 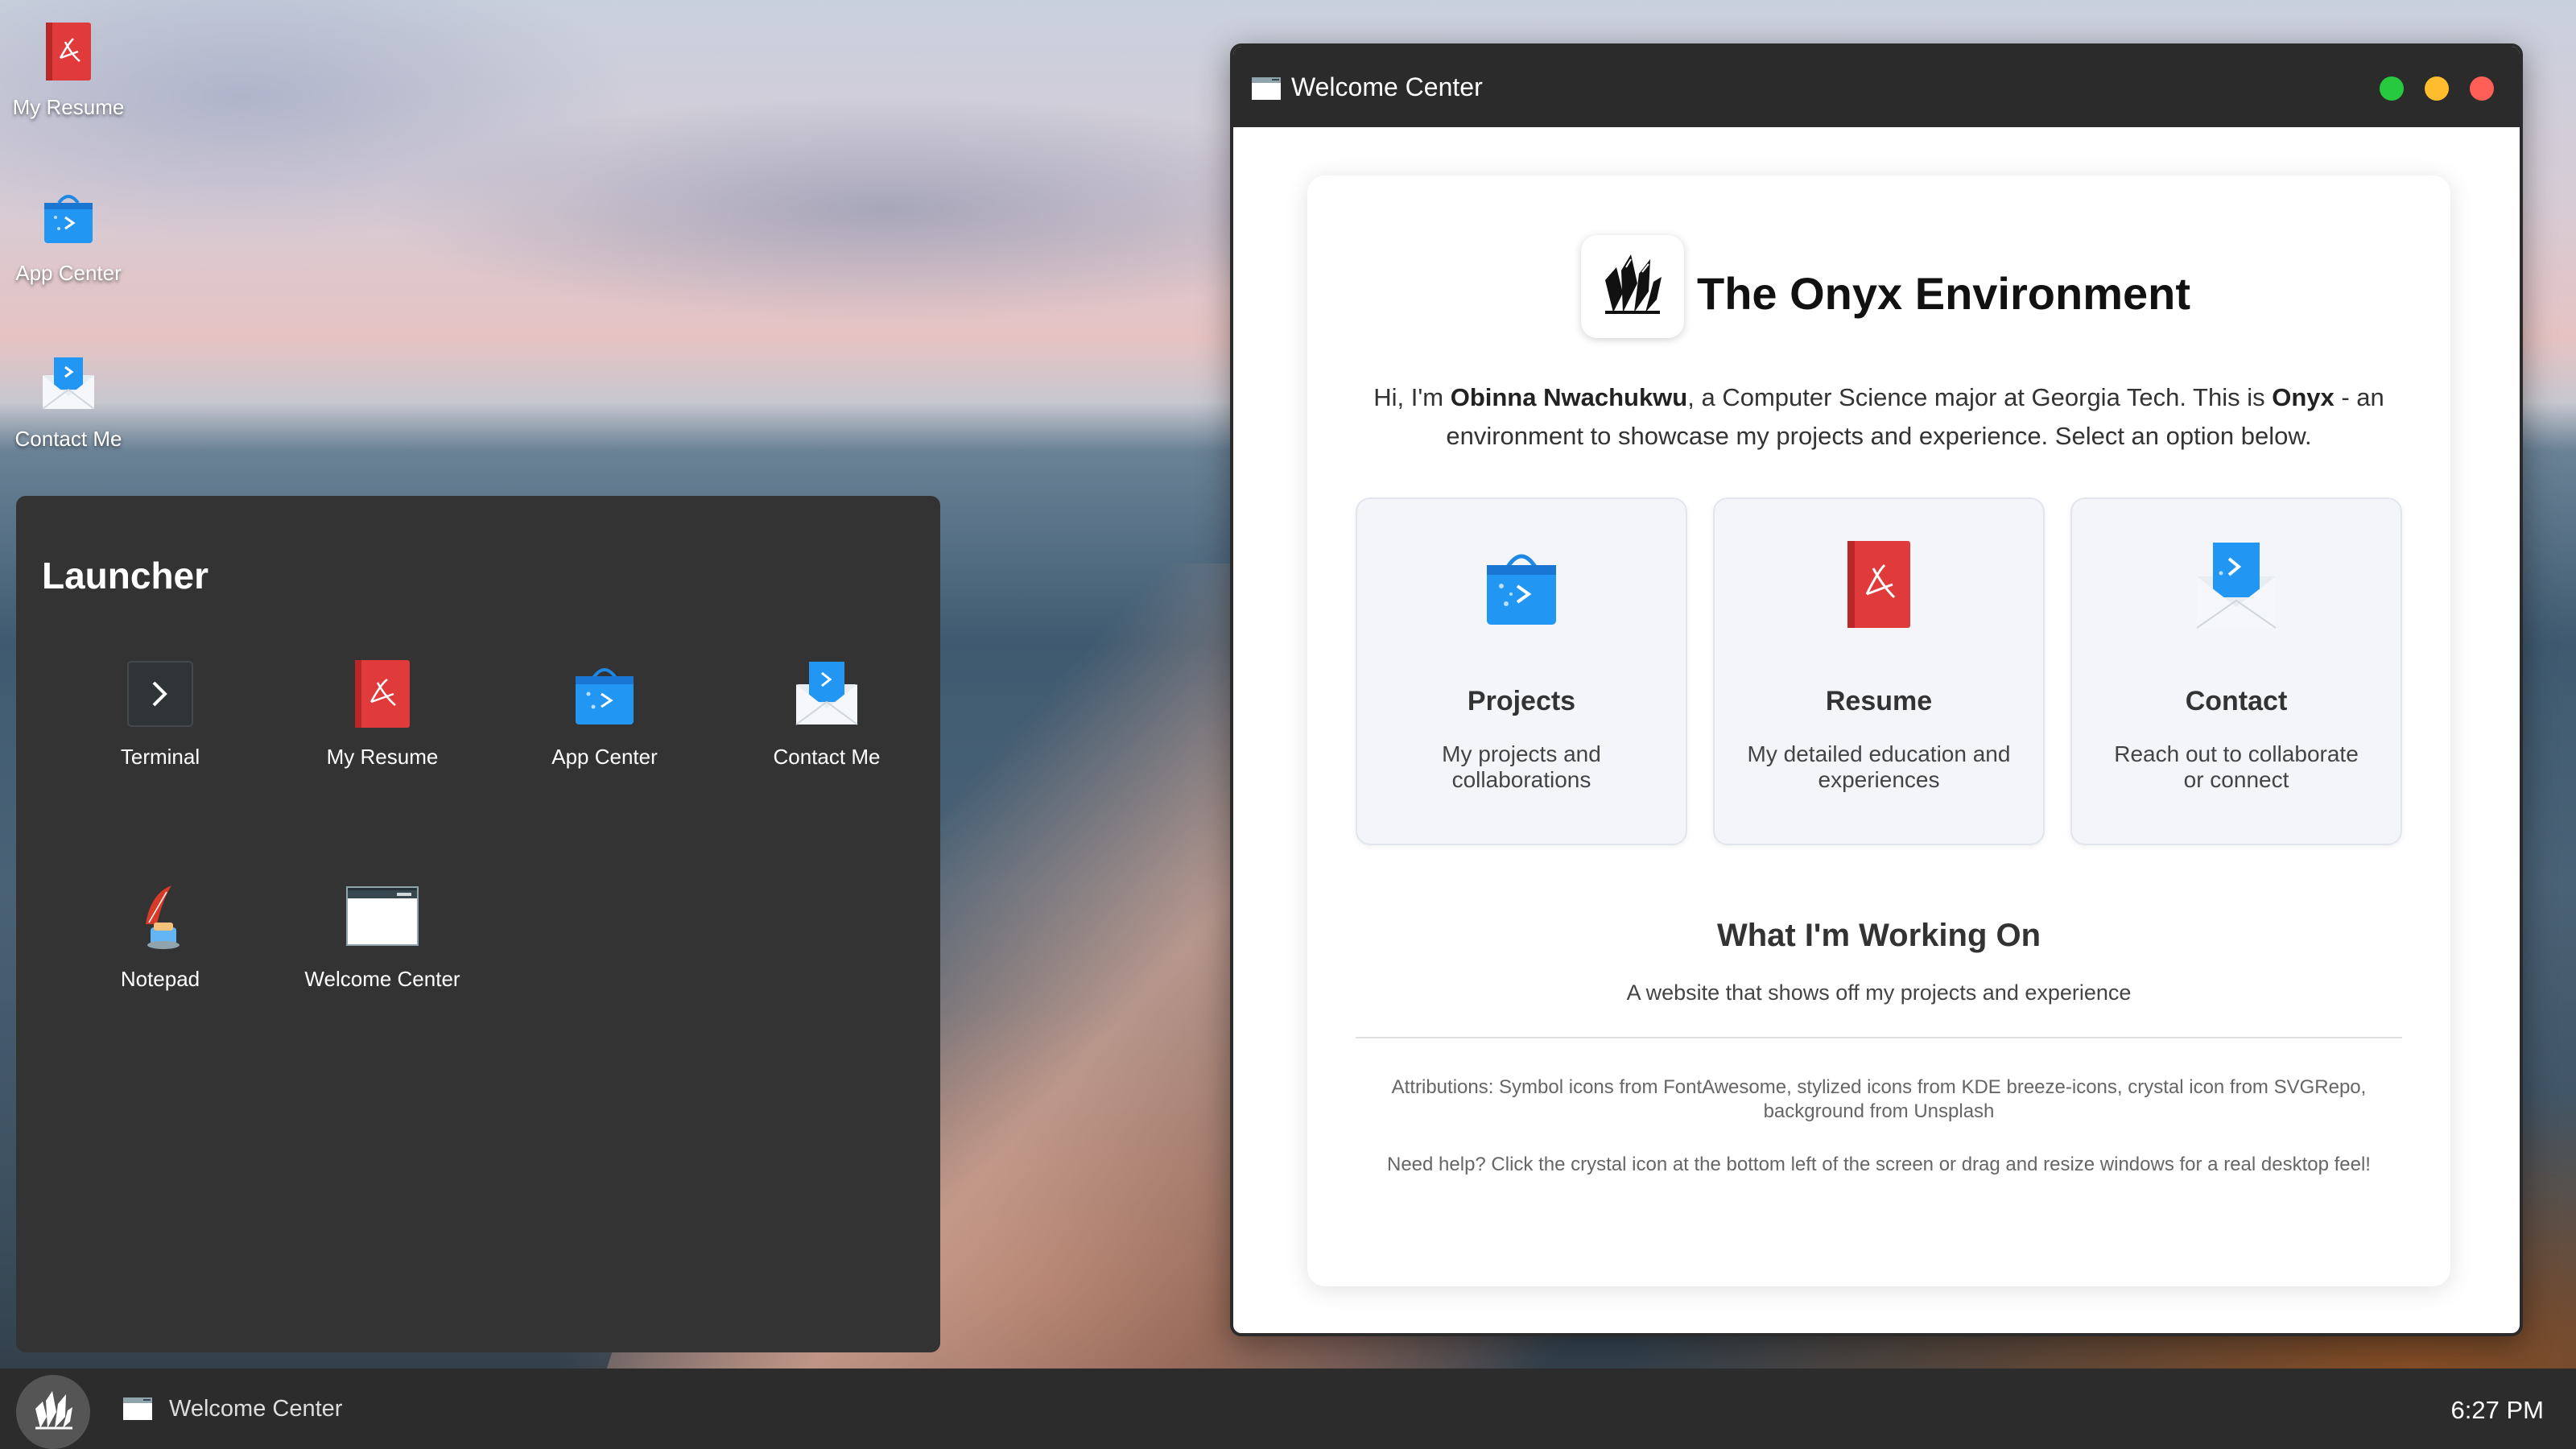 I want to click on launcher-item-welcome-center: Welcome Center, so click(x=382, y=934).